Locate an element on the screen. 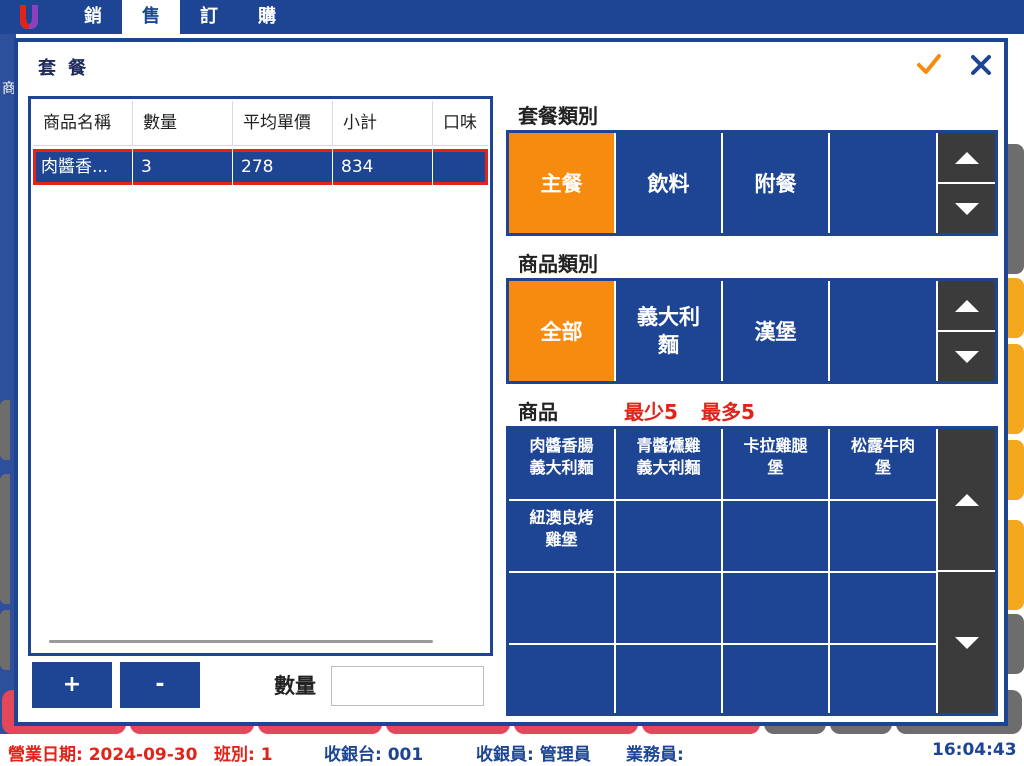 This screenshot has height=766, width=1024. register-id: 收銀台: 001 is located at coordinates (374, 755).